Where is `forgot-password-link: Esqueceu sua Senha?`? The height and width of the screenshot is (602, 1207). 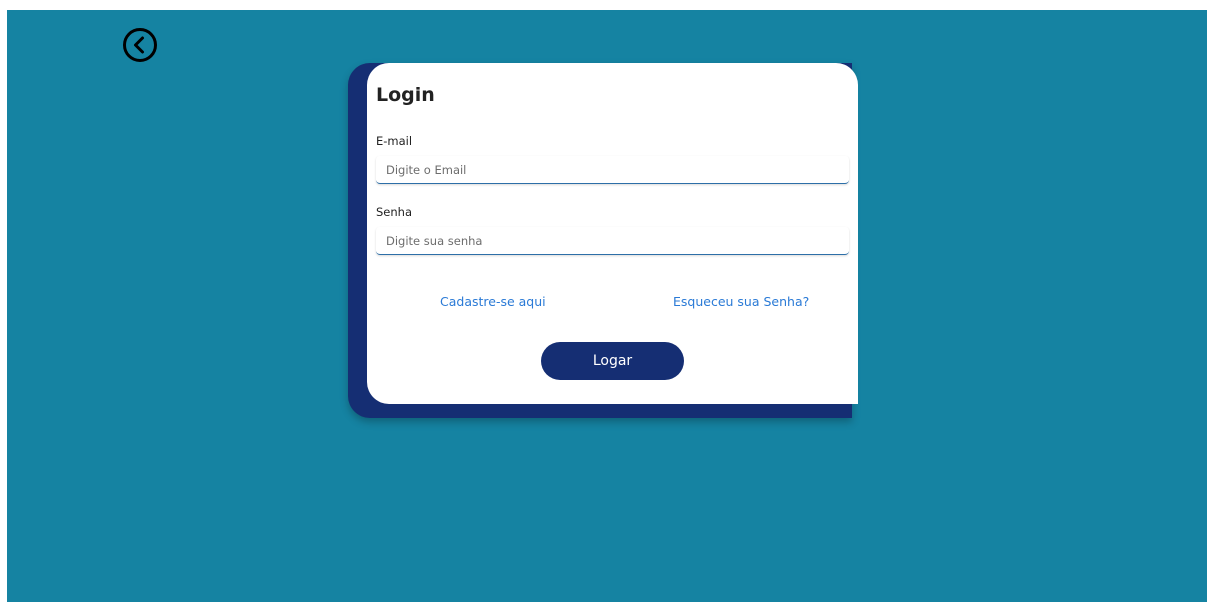
forgot-password-link: Esqueceu sua Senha? is located at coordinates (741, 301).